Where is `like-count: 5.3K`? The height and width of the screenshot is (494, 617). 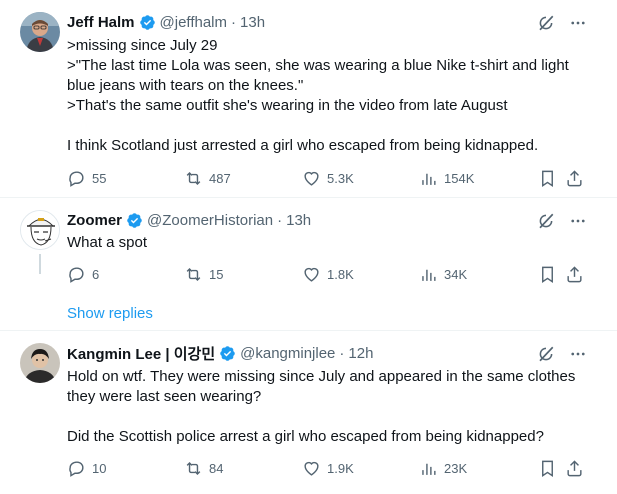 like-count: 5.3K is located at coordinates (340, 178).